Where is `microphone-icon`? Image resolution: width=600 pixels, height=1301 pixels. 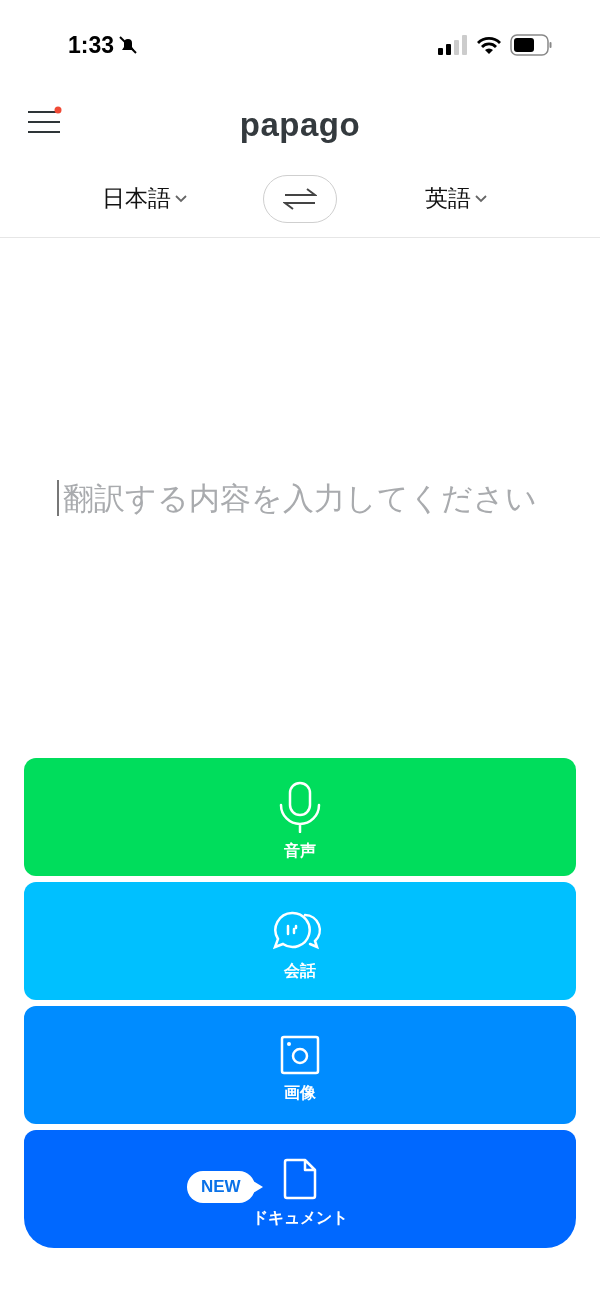
microphone-icon is located at coordinates (300, 807).